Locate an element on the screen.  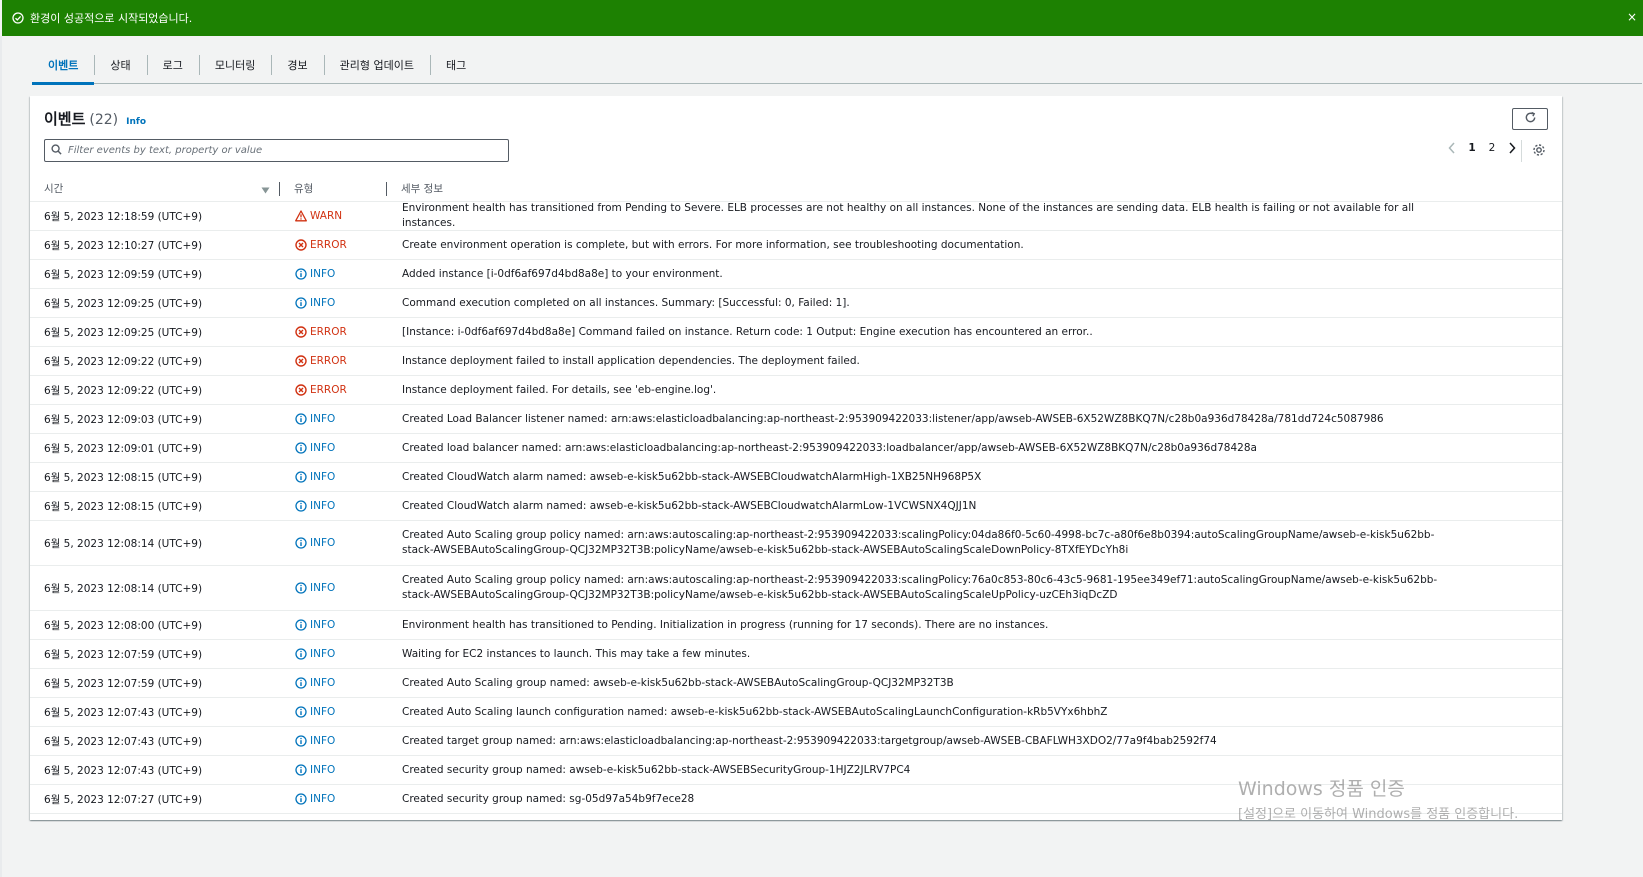
event-time: 6월 5, 2023 12:07:27 (UTC+9) is located at coordinates (123, 799).